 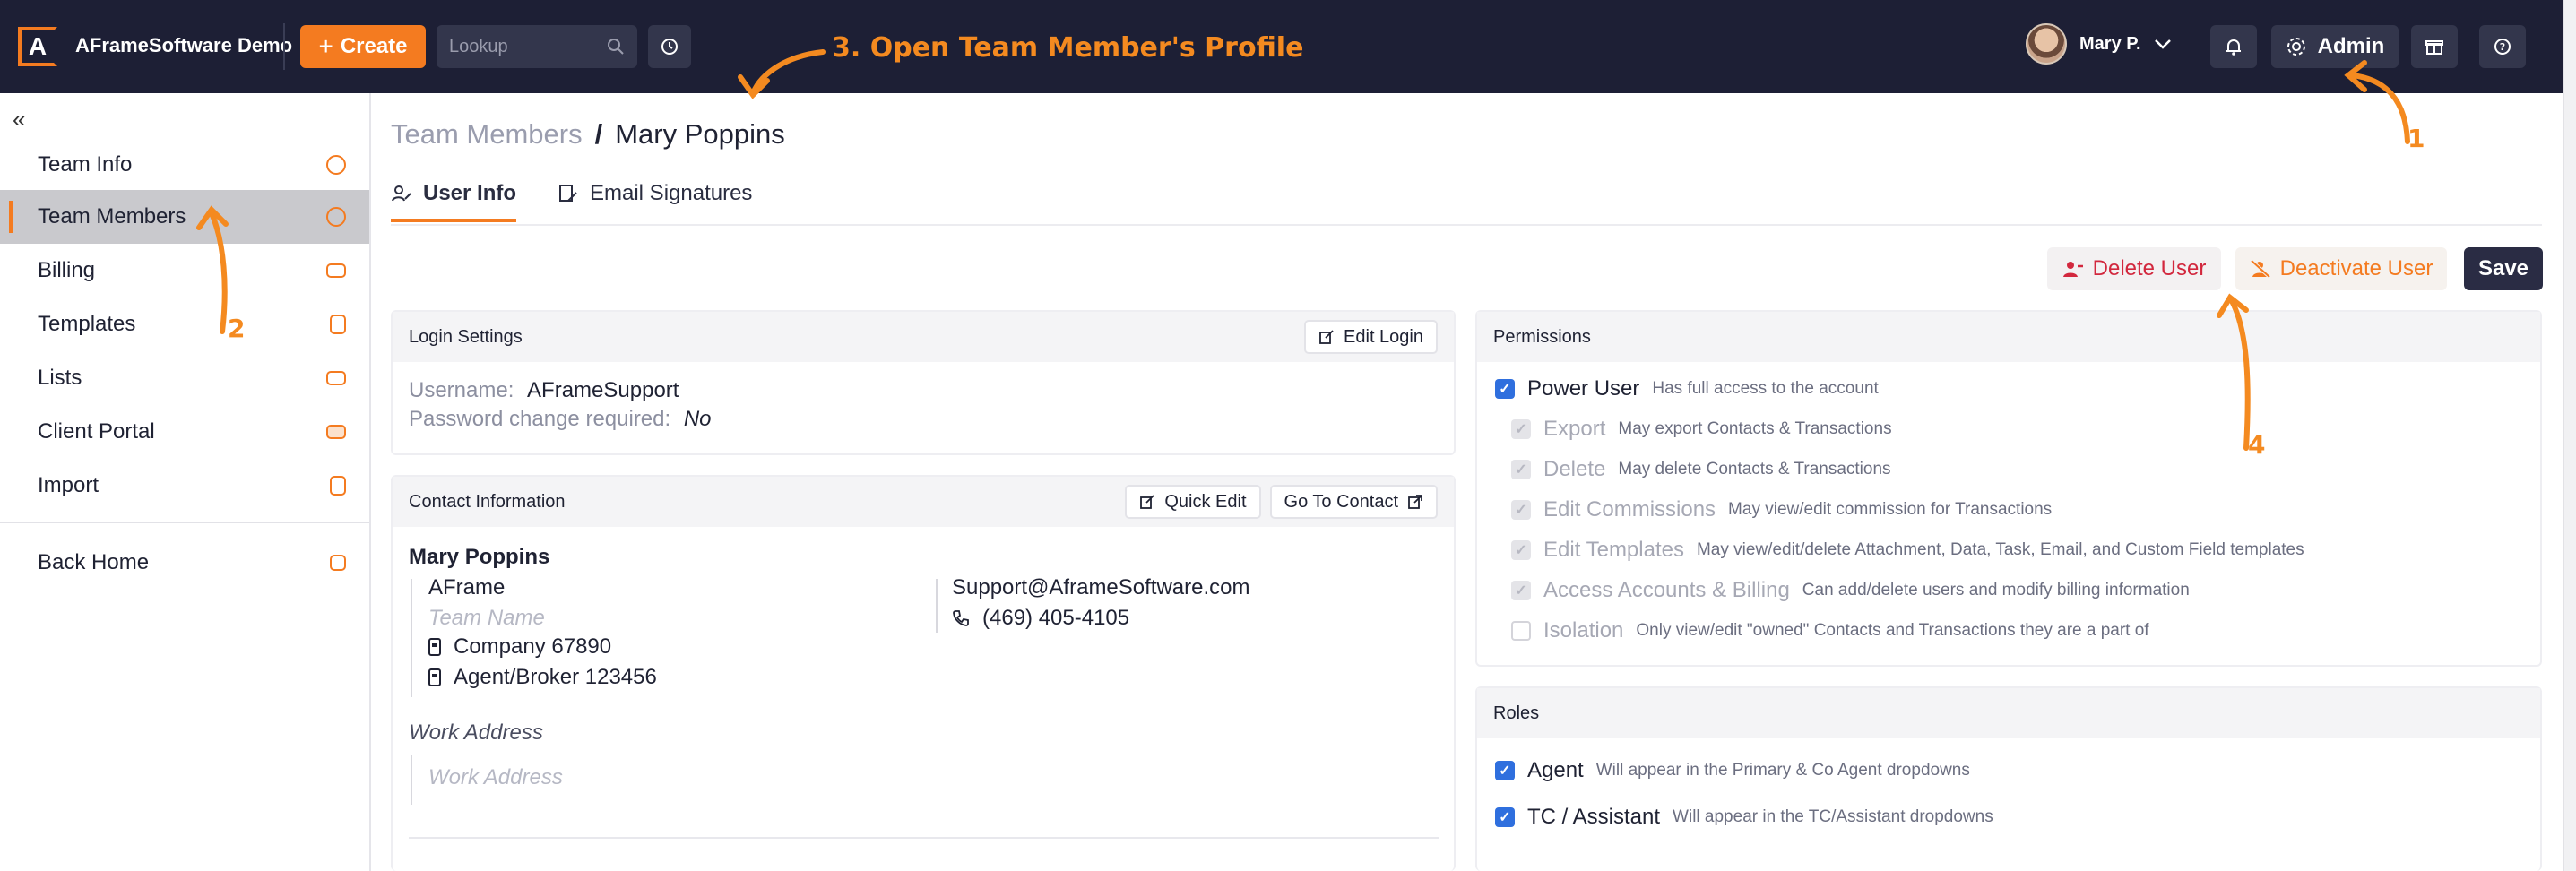 I want to click on chevron-down-icon, so click(x=2162, y=44).